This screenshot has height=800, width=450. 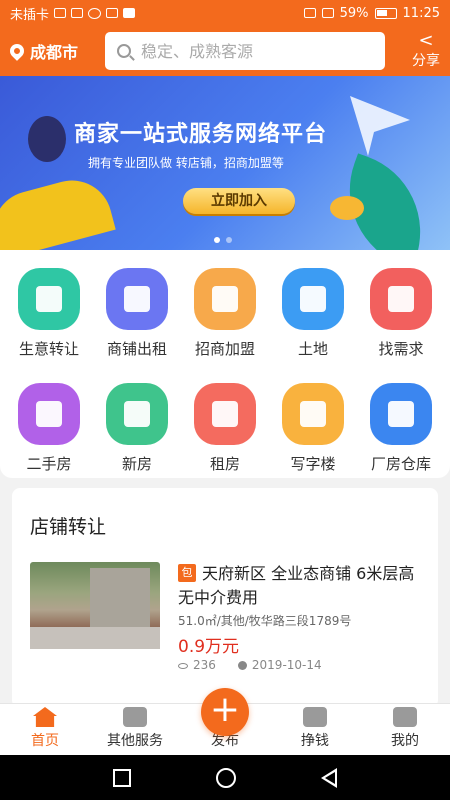 I want to click on category-item: 商铺出租, so click(x=137, y=315).